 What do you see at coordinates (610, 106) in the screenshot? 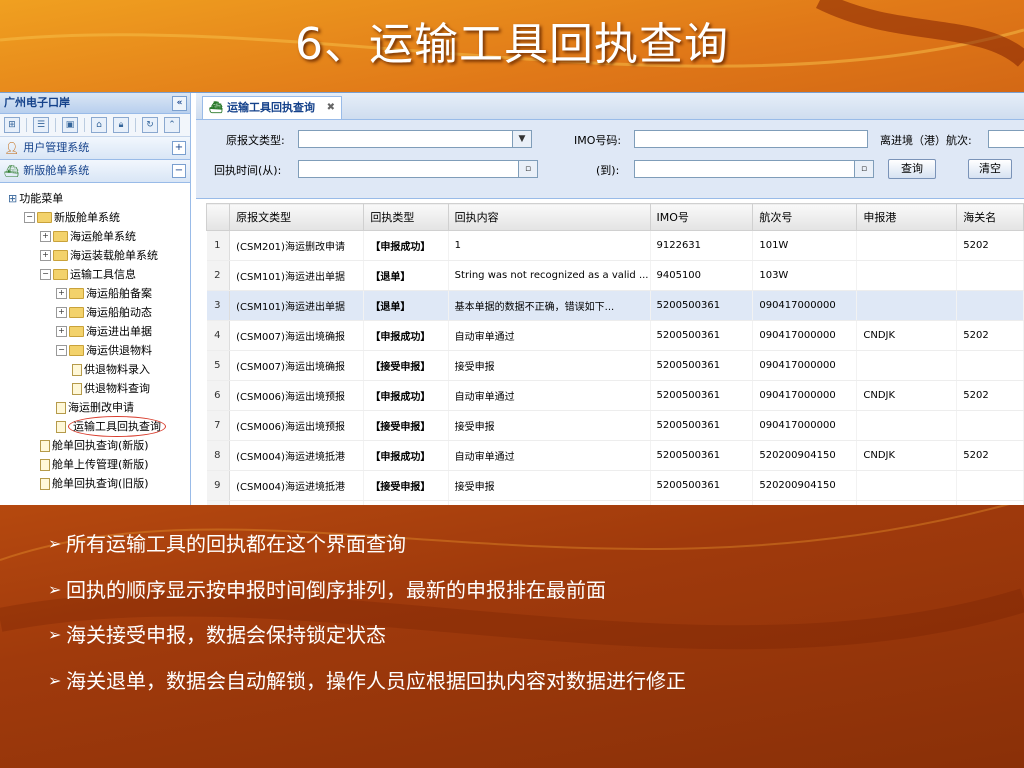
I see `tab-bar: ⛴︎ 运输工具回执查询 ✖` at bounding box center [610, 106].